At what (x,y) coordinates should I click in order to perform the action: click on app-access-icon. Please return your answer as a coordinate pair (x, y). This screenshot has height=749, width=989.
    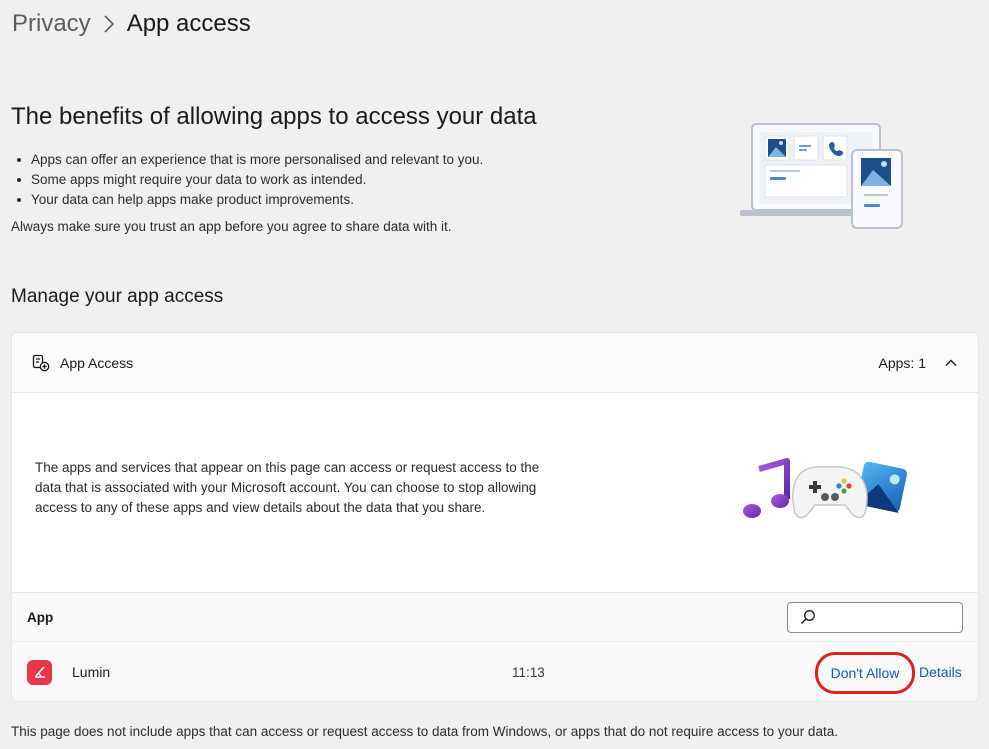
    Looking at the image, I should click on (41, 363).